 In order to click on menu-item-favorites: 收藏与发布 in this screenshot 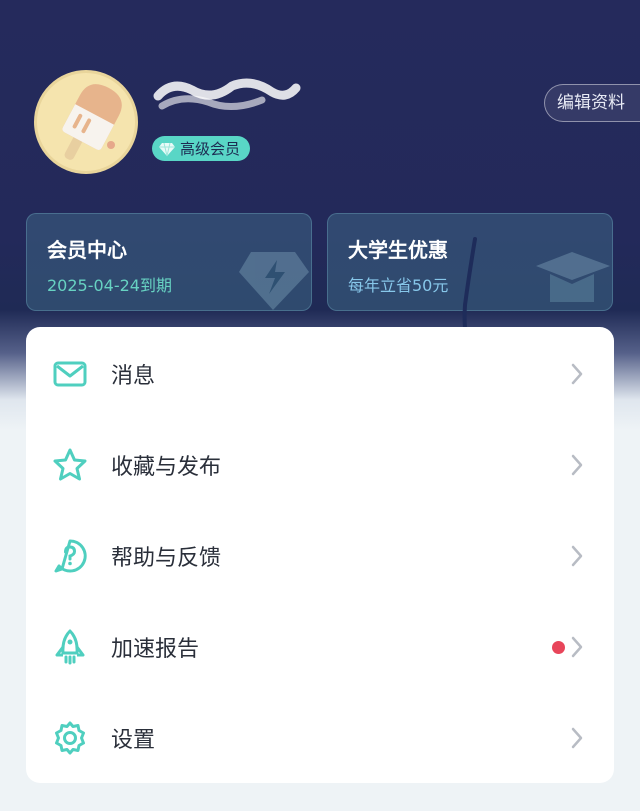, I will do `click(320, 465)`.